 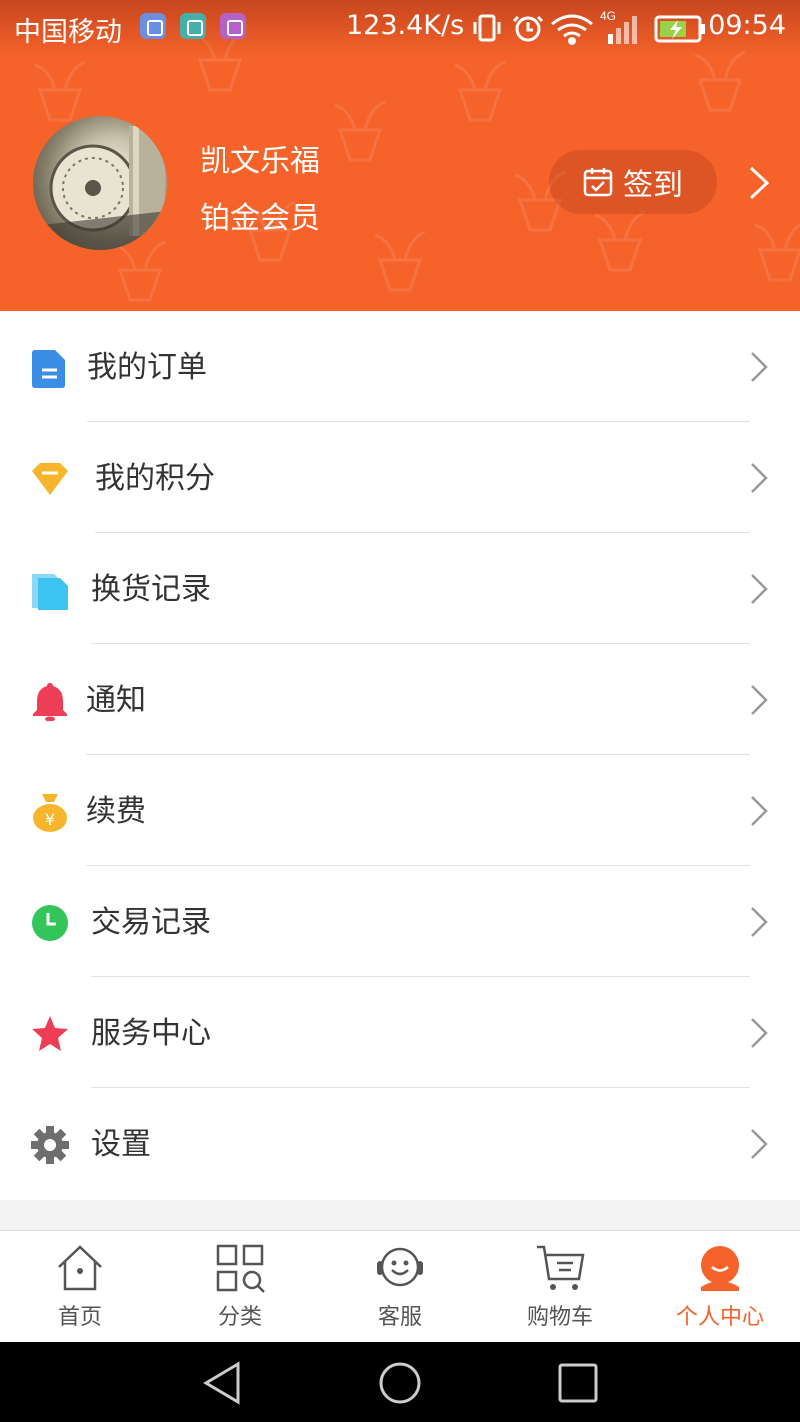 I want to click on tab-user-center: 个人中心, so click(x=720, y=1287).